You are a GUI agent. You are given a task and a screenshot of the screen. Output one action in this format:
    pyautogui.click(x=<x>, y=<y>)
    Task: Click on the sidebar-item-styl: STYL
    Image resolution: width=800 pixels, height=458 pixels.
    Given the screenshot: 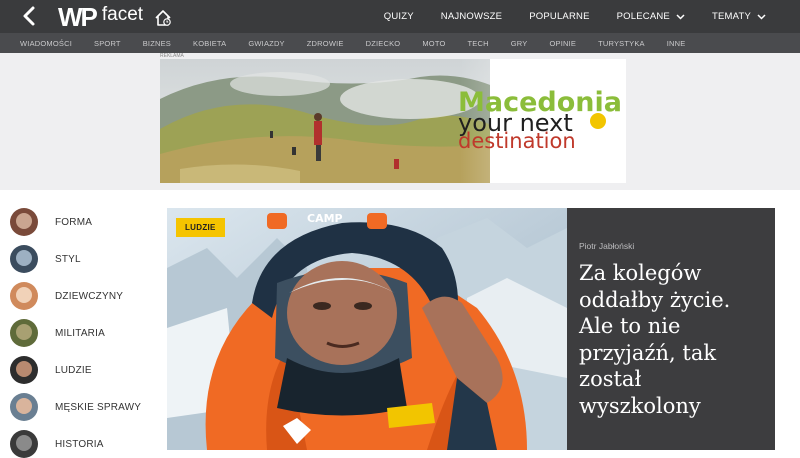 What is the action you would take?
    pyautogui.click(x=82, y=259)
    